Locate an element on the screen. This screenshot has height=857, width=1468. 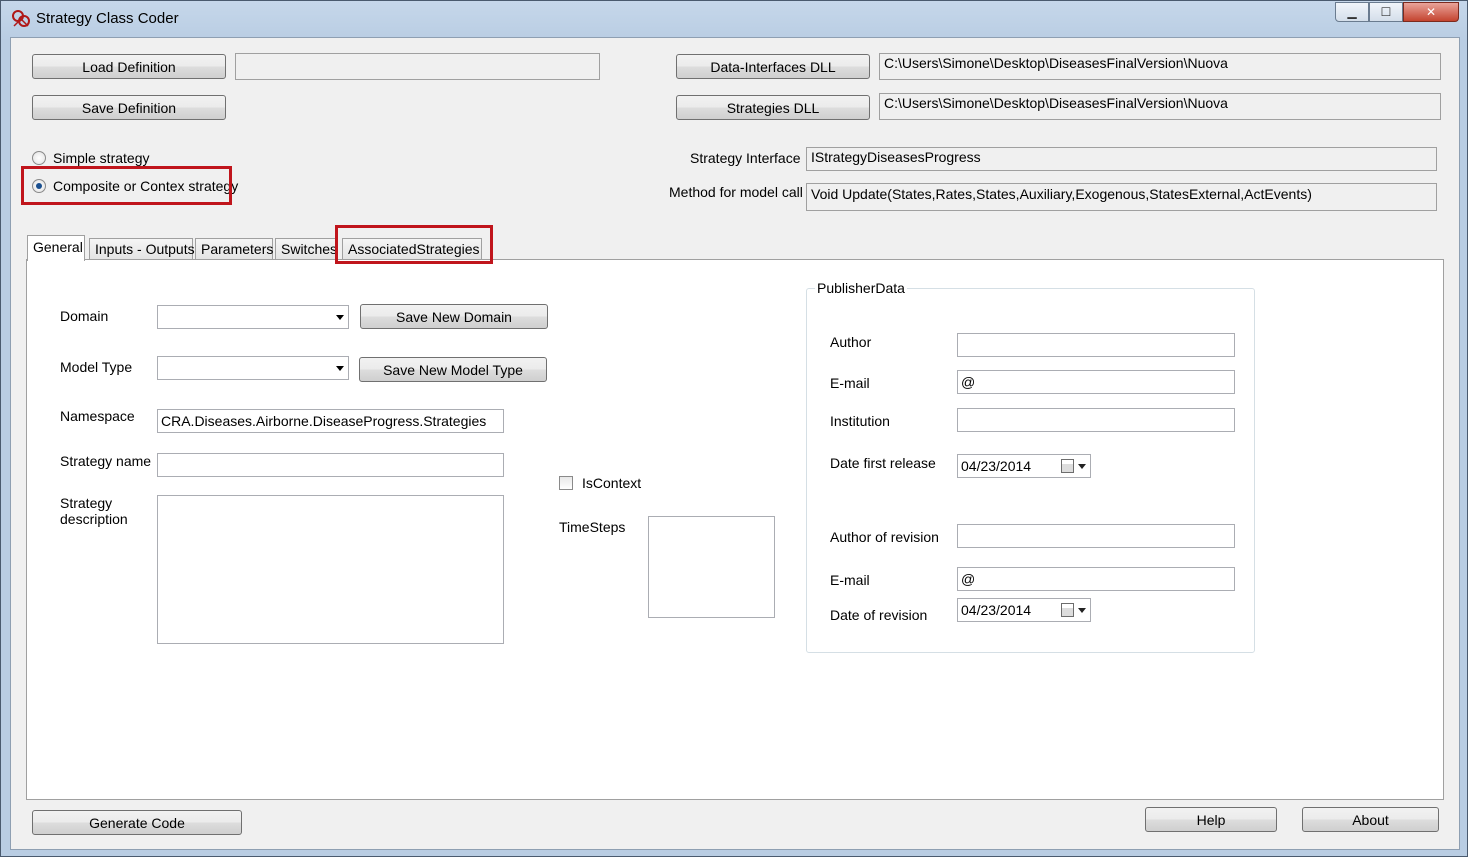
date-first-release-value: 04/23/2014 is located at coordinates (996, 466).